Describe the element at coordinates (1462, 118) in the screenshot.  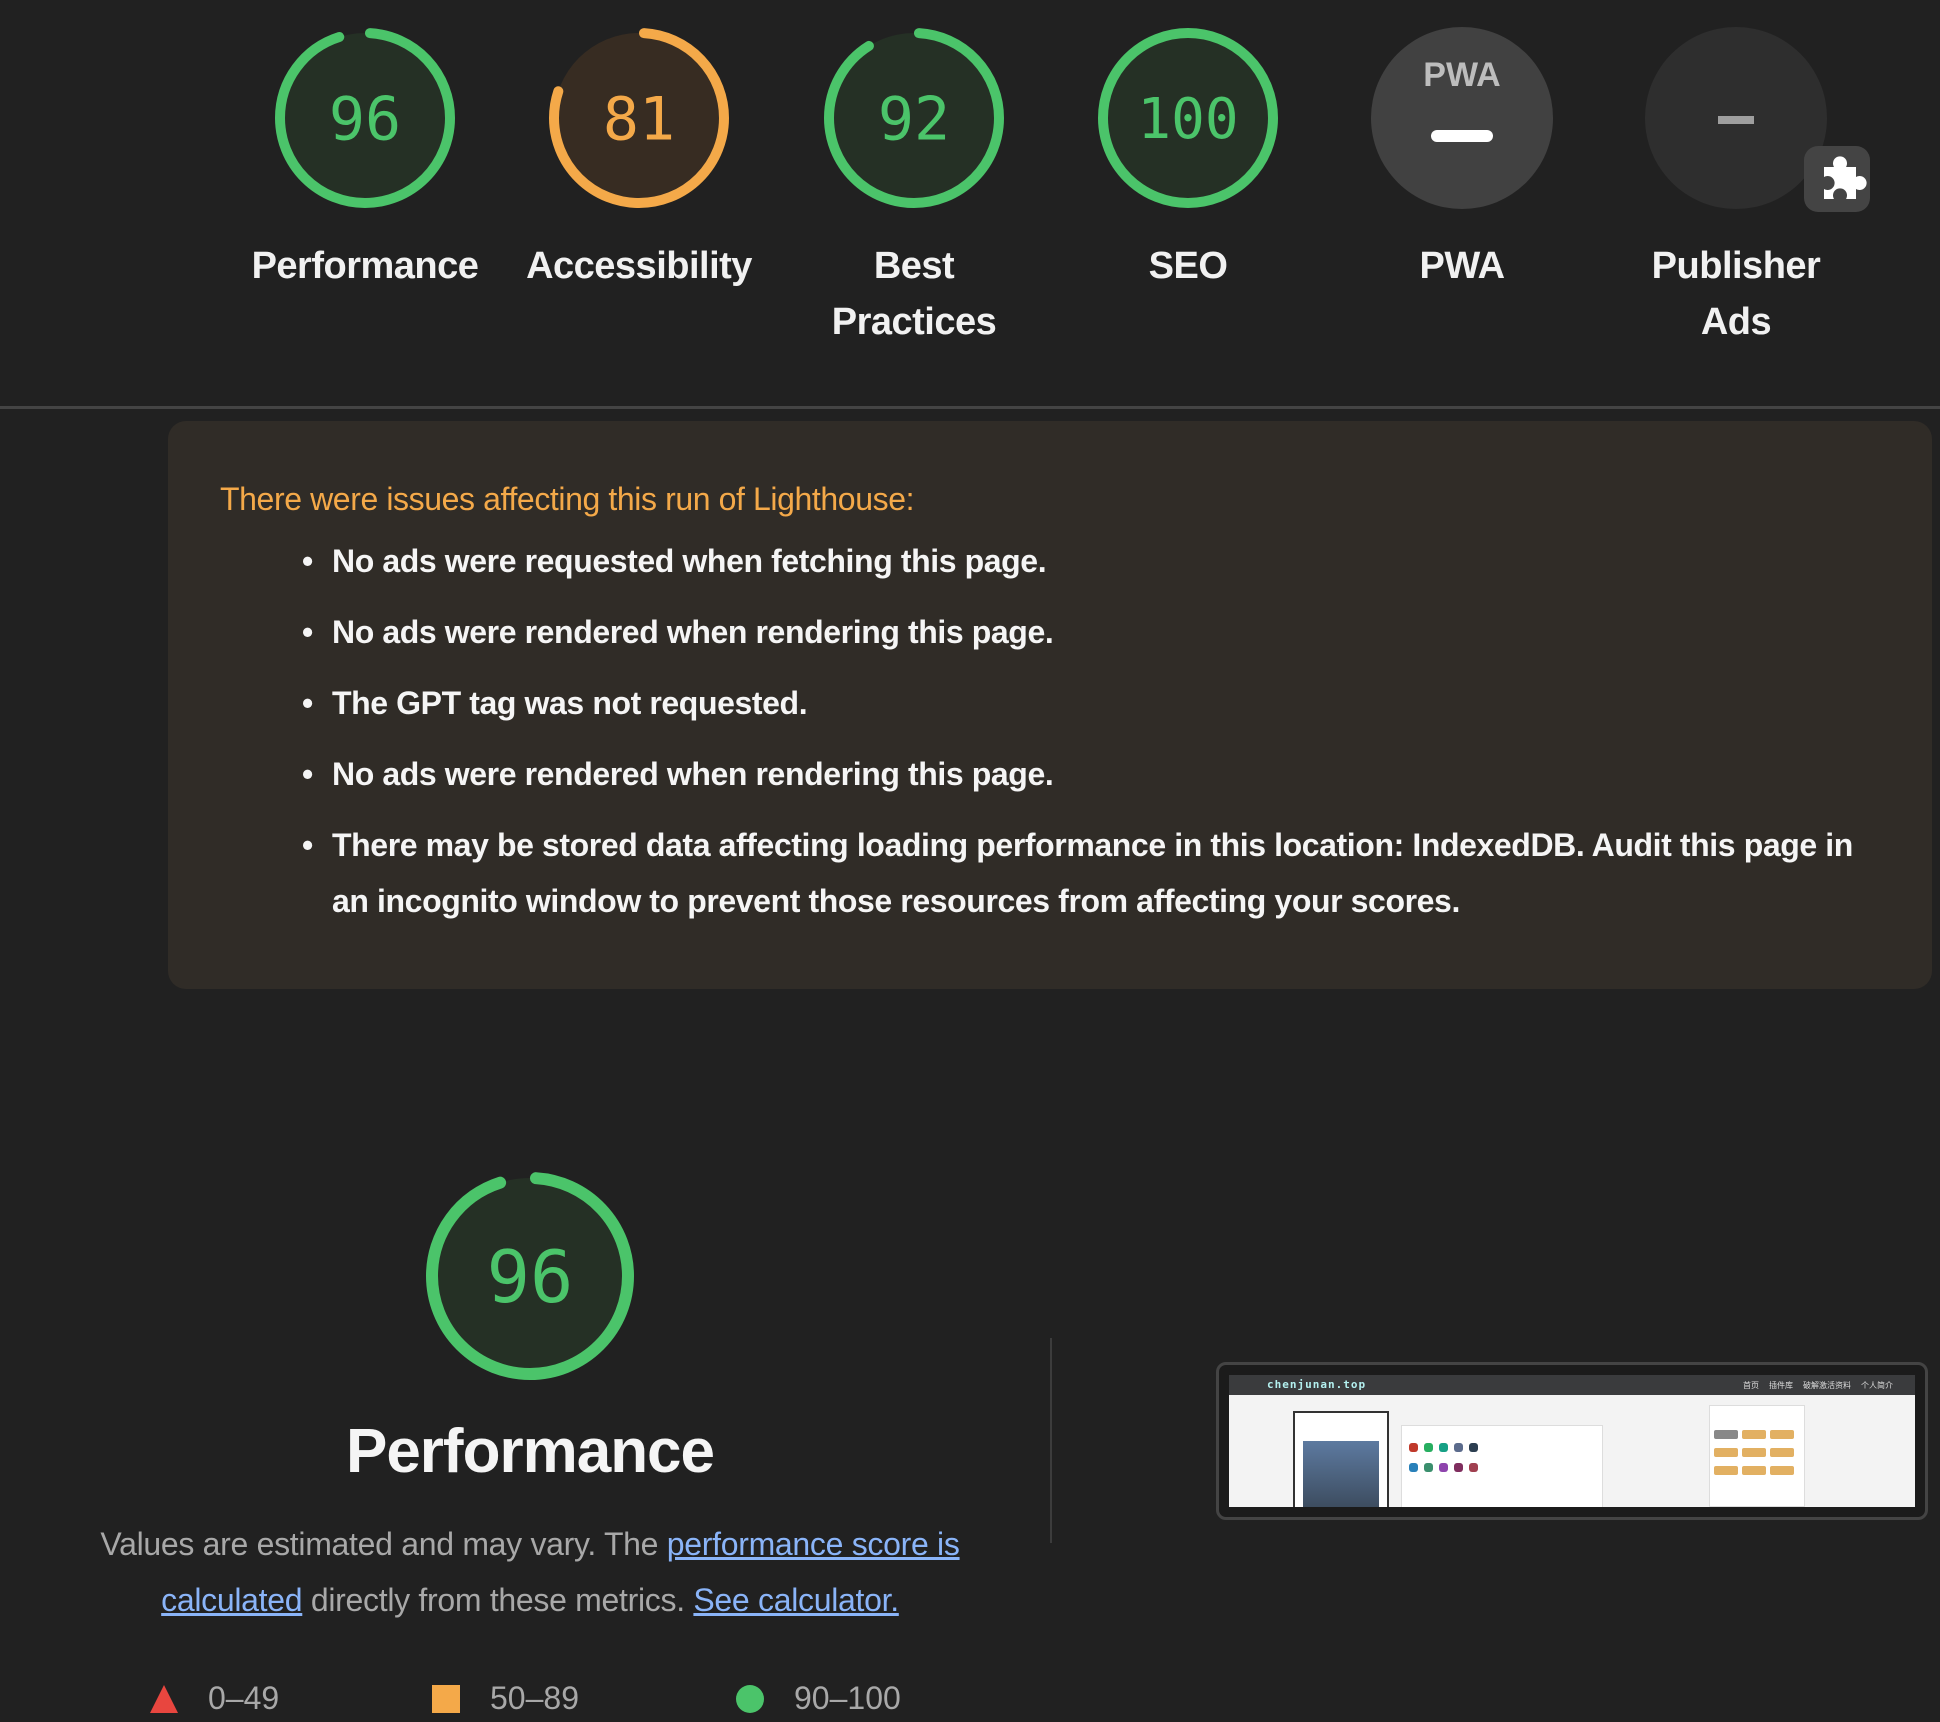
I see `pwa-badge: PWA` at that location.